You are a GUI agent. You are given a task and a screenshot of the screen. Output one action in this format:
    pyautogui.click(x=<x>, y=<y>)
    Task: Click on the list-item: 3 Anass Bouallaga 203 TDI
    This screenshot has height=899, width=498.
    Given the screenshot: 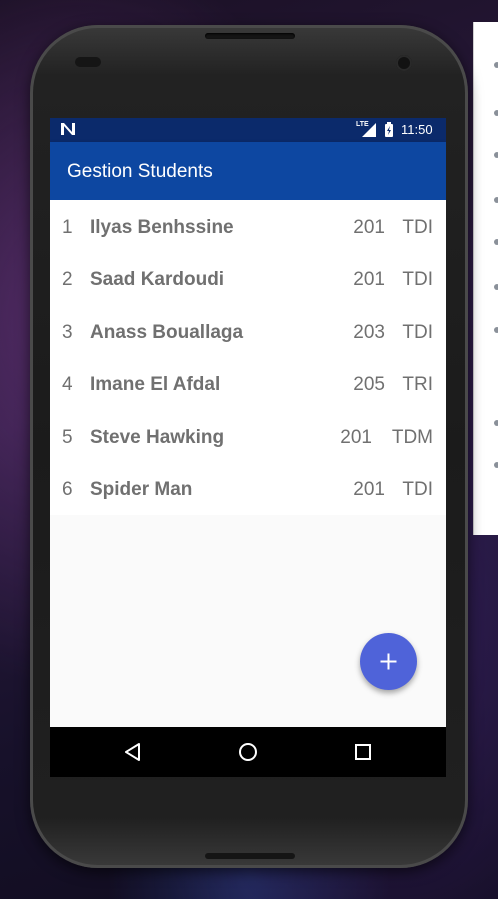 What is the action you would take?
    pyautogui.click(x=248, y=331)
    